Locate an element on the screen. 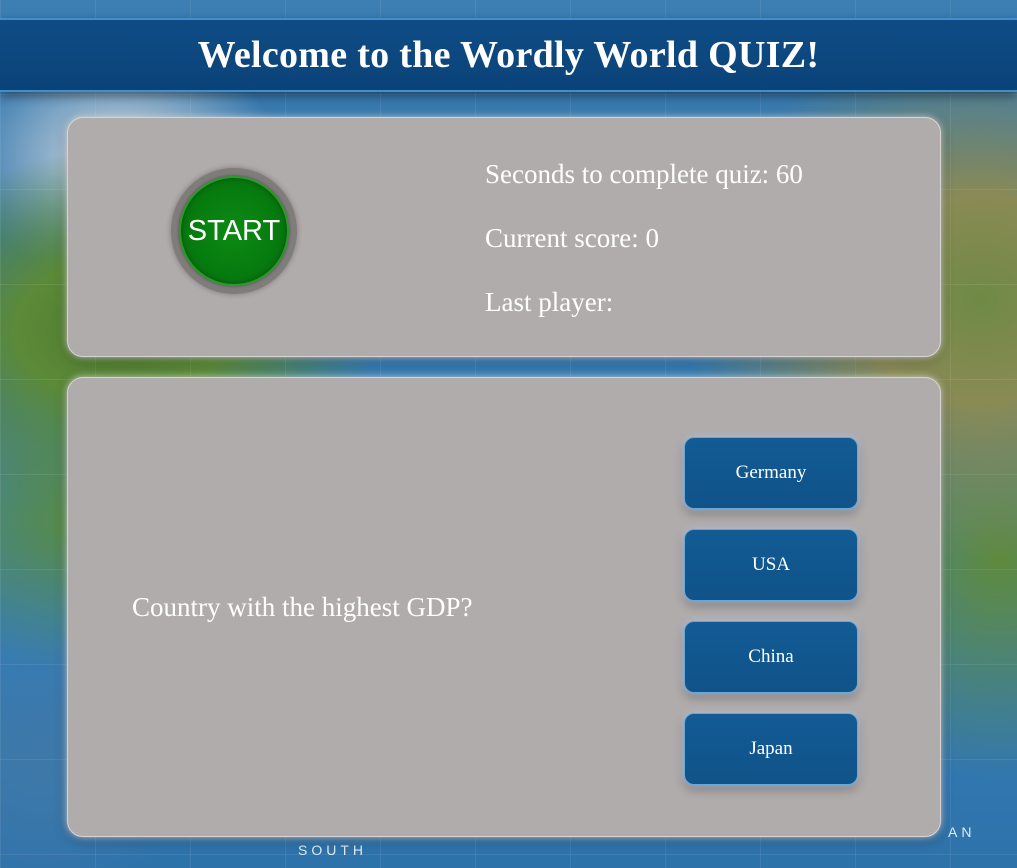 The image size is (1017, 868). answer-button-china: China is located at coordinates (771, 657).